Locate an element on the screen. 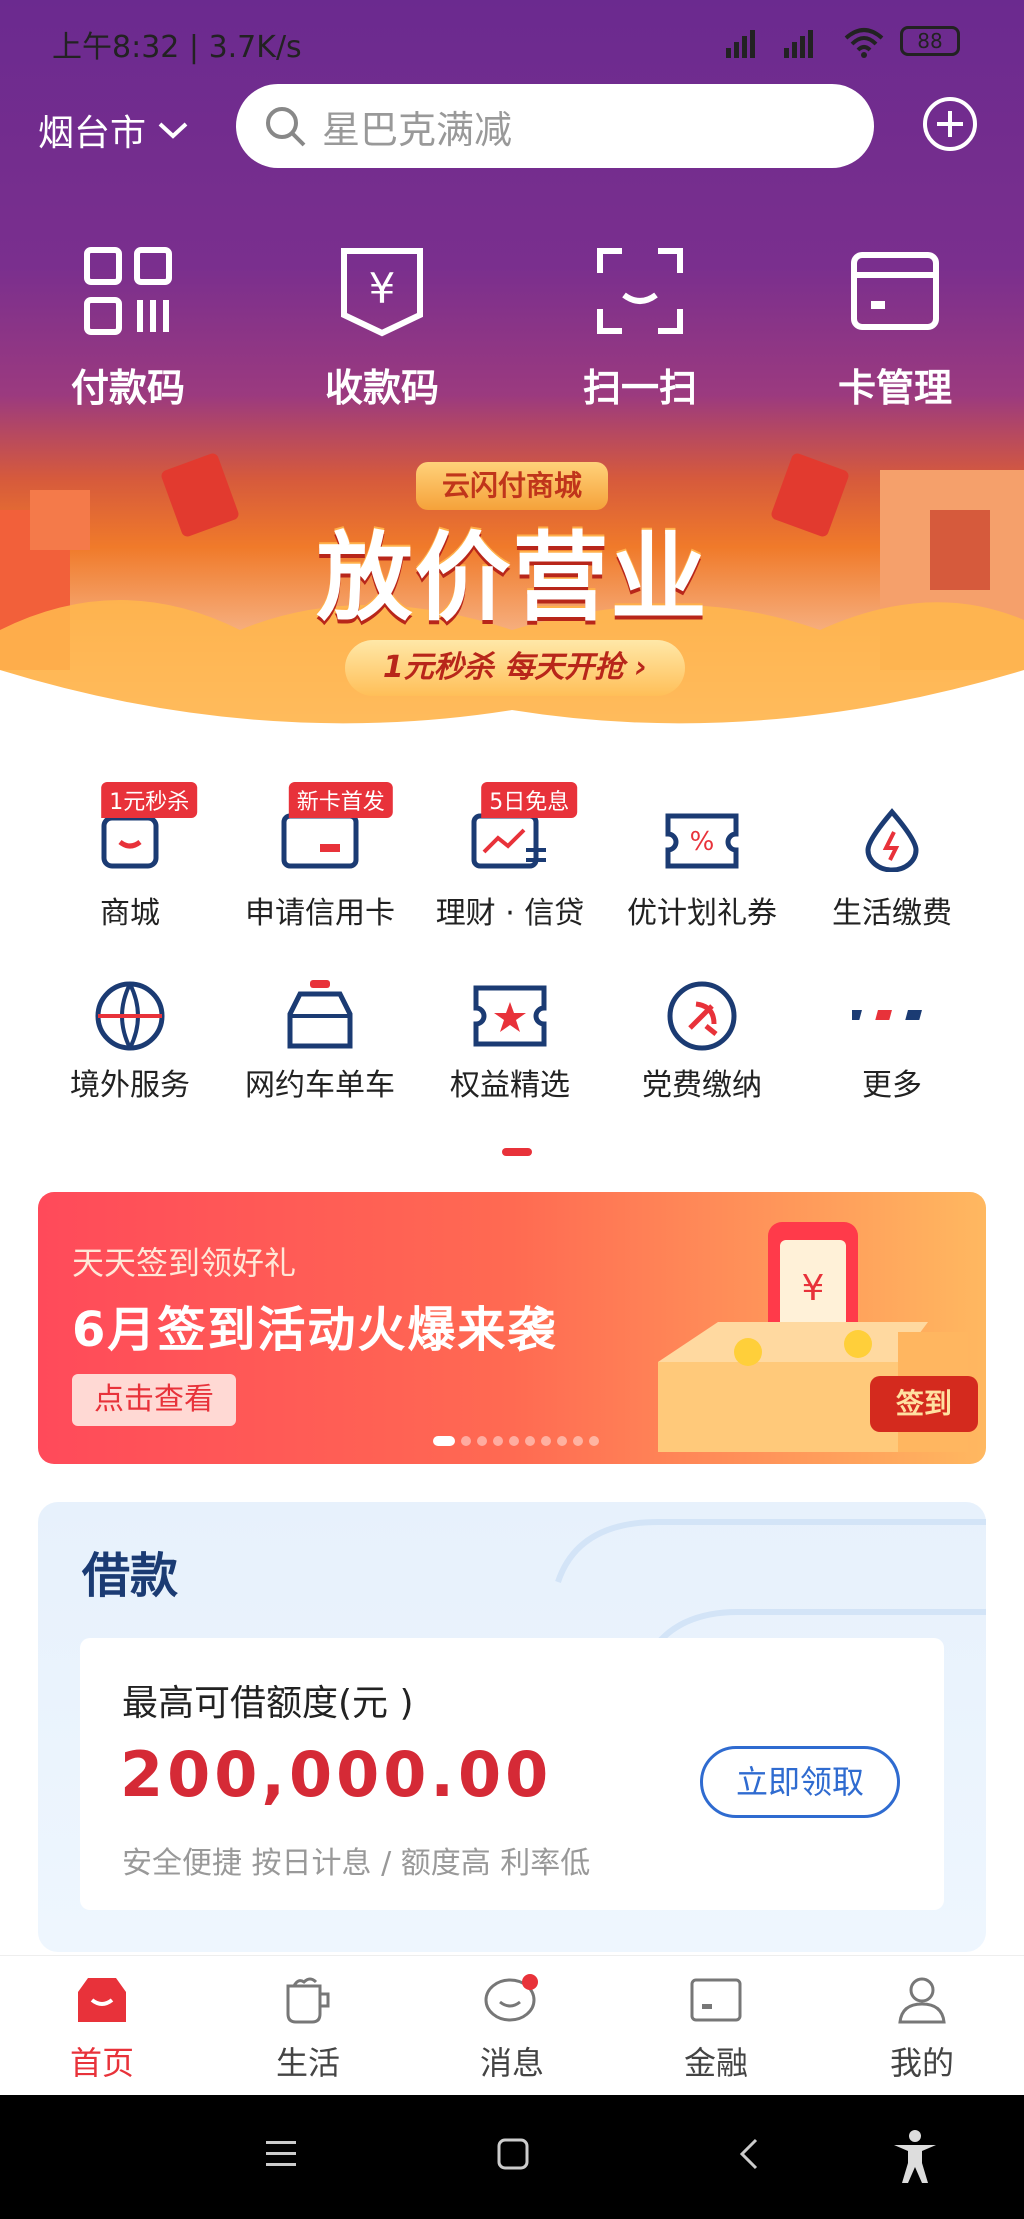 This screenshot has height=2219, width=1024. signal-icon is located at coordinates (792, 46).